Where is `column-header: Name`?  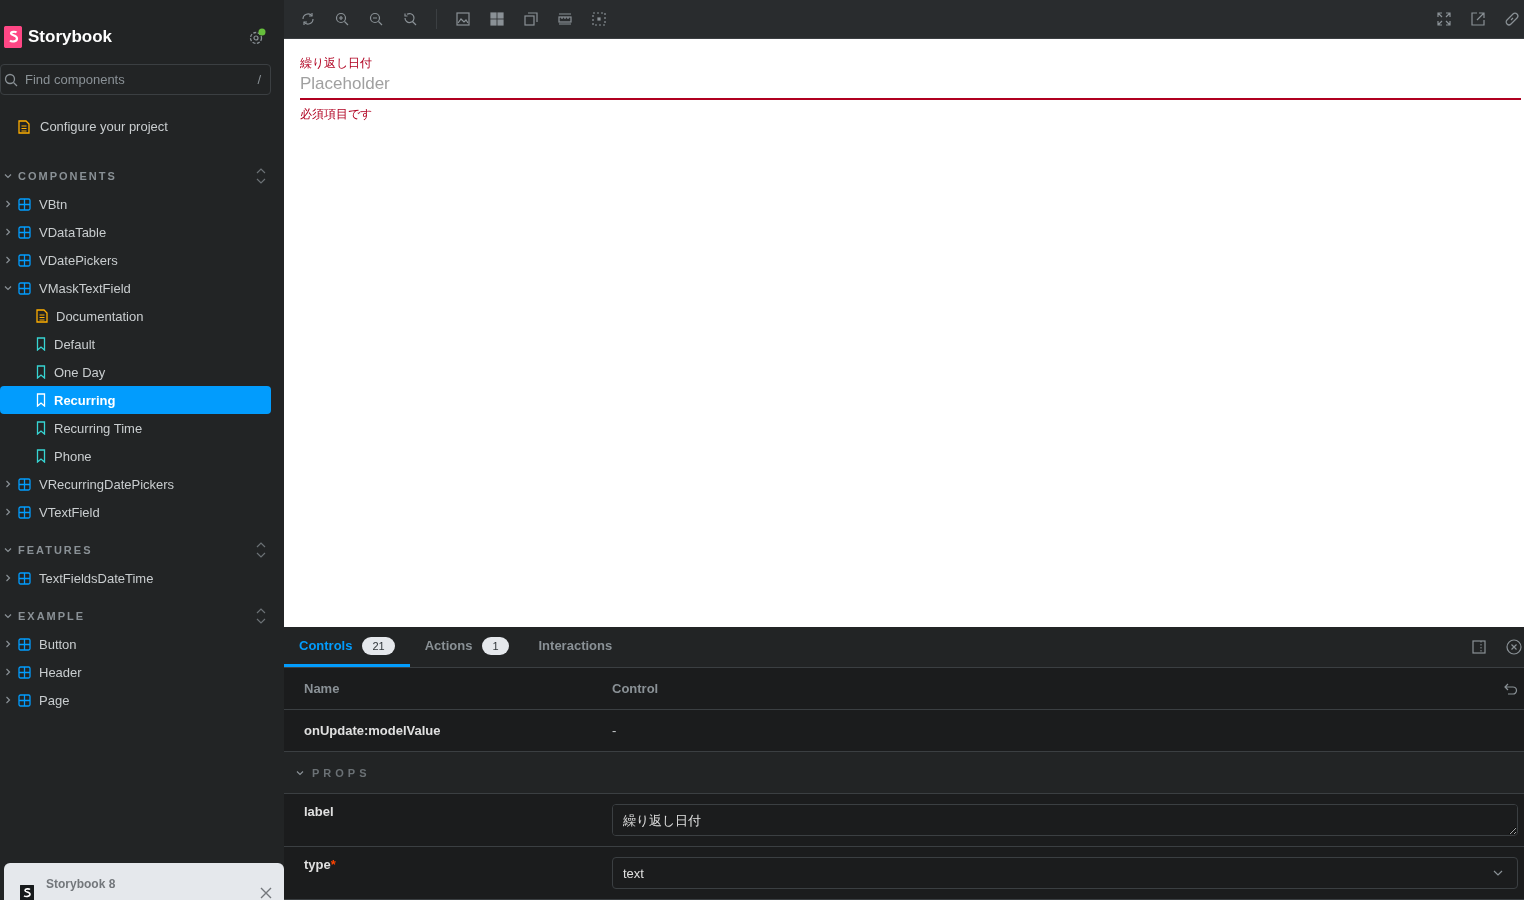
column-header: Name is located at coordinates (322, 688).